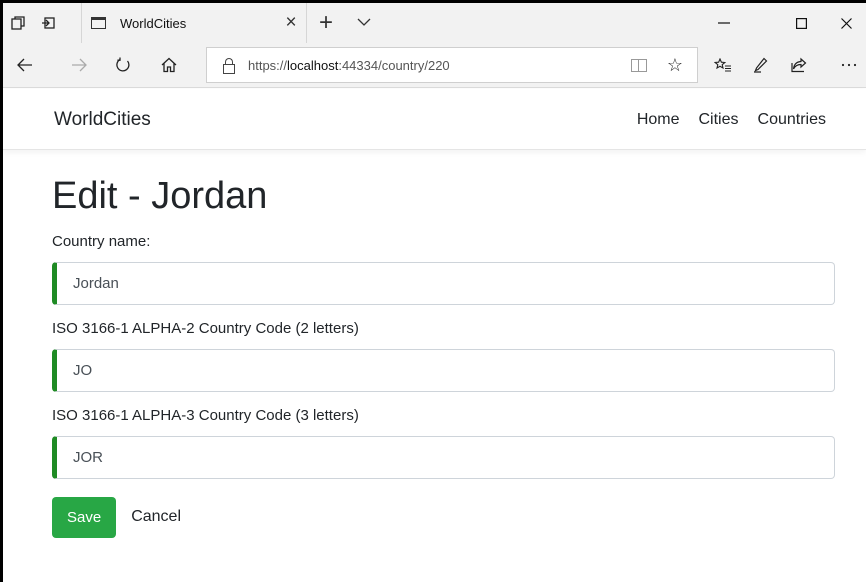 The image size is (866, 582). Describe the element at coordinates (719, 120) in the screenshot. I see `nav-link-cities: Cities` at that location.